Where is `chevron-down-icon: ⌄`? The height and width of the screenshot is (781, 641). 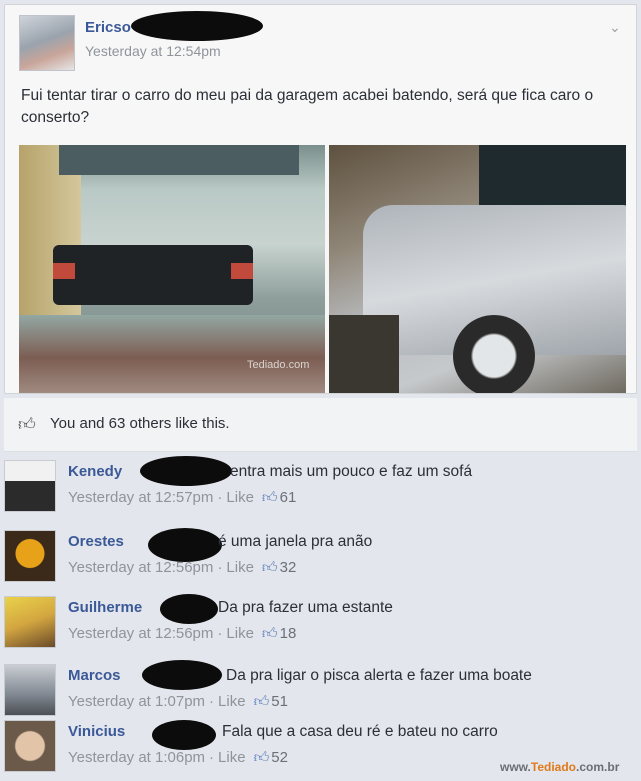 chevron-down-icon: ⌄ is located at coordinates (615, 27).